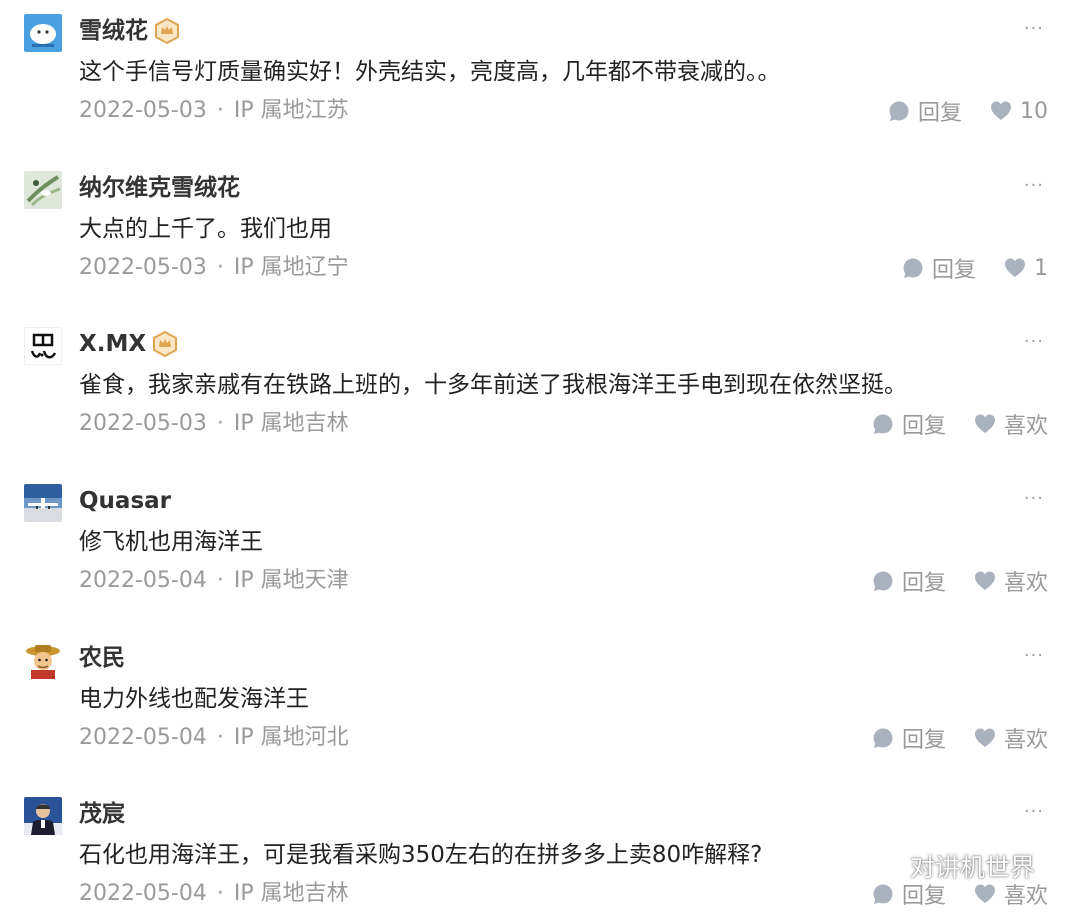 The width and height of the screenshot is (1080, 923). Describe the element at coordinates (430, 72) in the screenshot. I see `comment-text: 这个手信号灯质量确实好！外壳结实，亮度高，几年都不带衰减的。。` at that location.